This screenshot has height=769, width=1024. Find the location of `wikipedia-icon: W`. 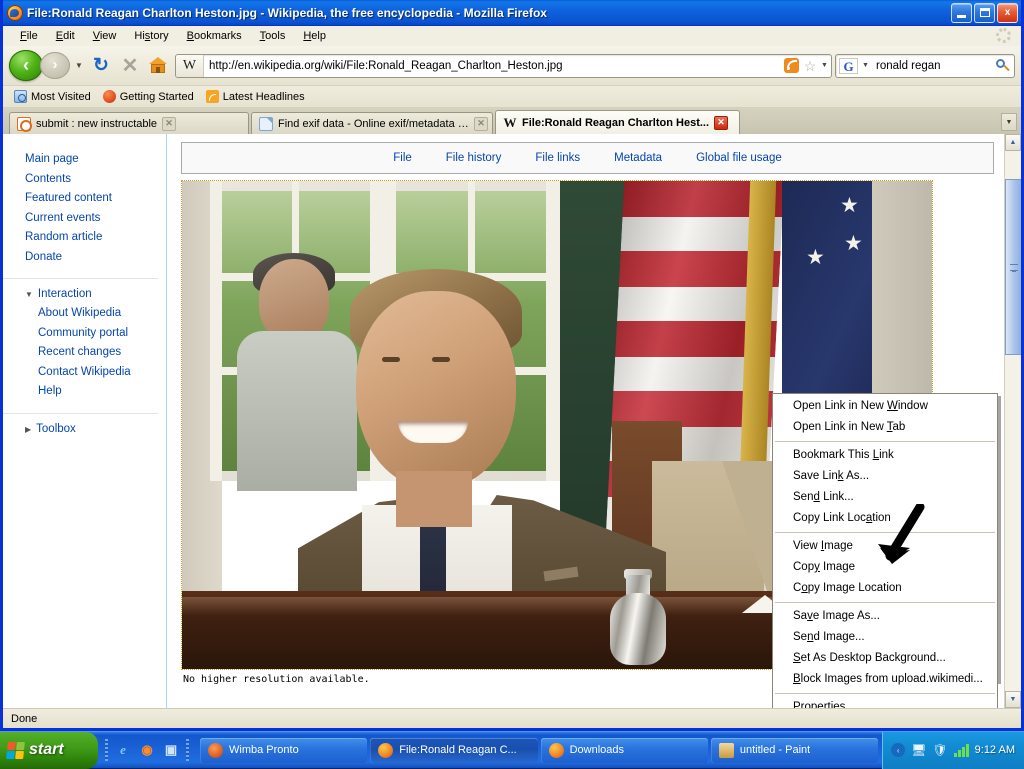

wikipedia-icon: W is located at coordinates (510, 123).